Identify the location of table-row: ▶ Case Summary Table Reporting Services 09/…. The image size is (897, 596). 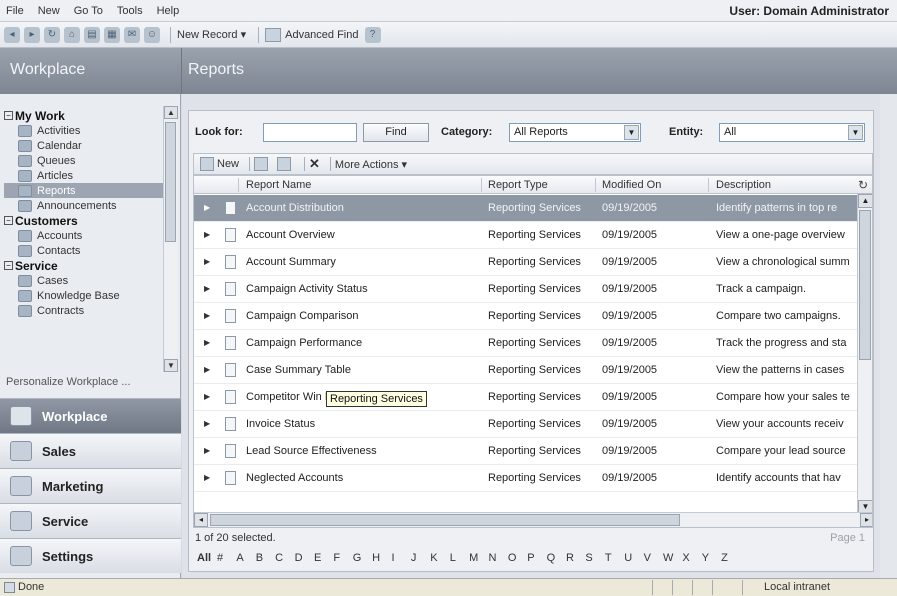
(526, 370).